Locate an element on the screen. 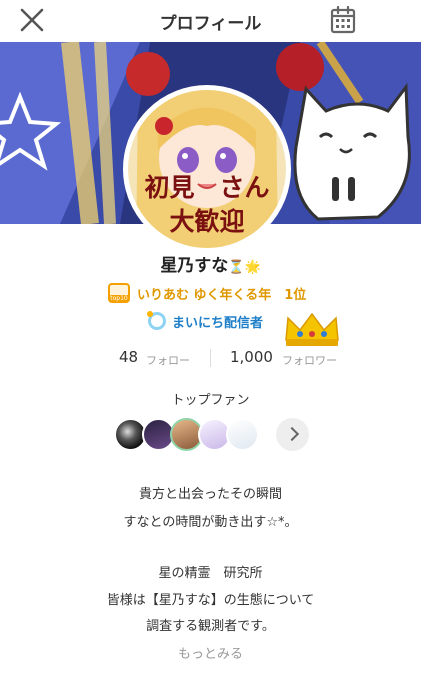  bio-line: すなとの時間が動き出す☆*。 is located at coordinates (210, 522).